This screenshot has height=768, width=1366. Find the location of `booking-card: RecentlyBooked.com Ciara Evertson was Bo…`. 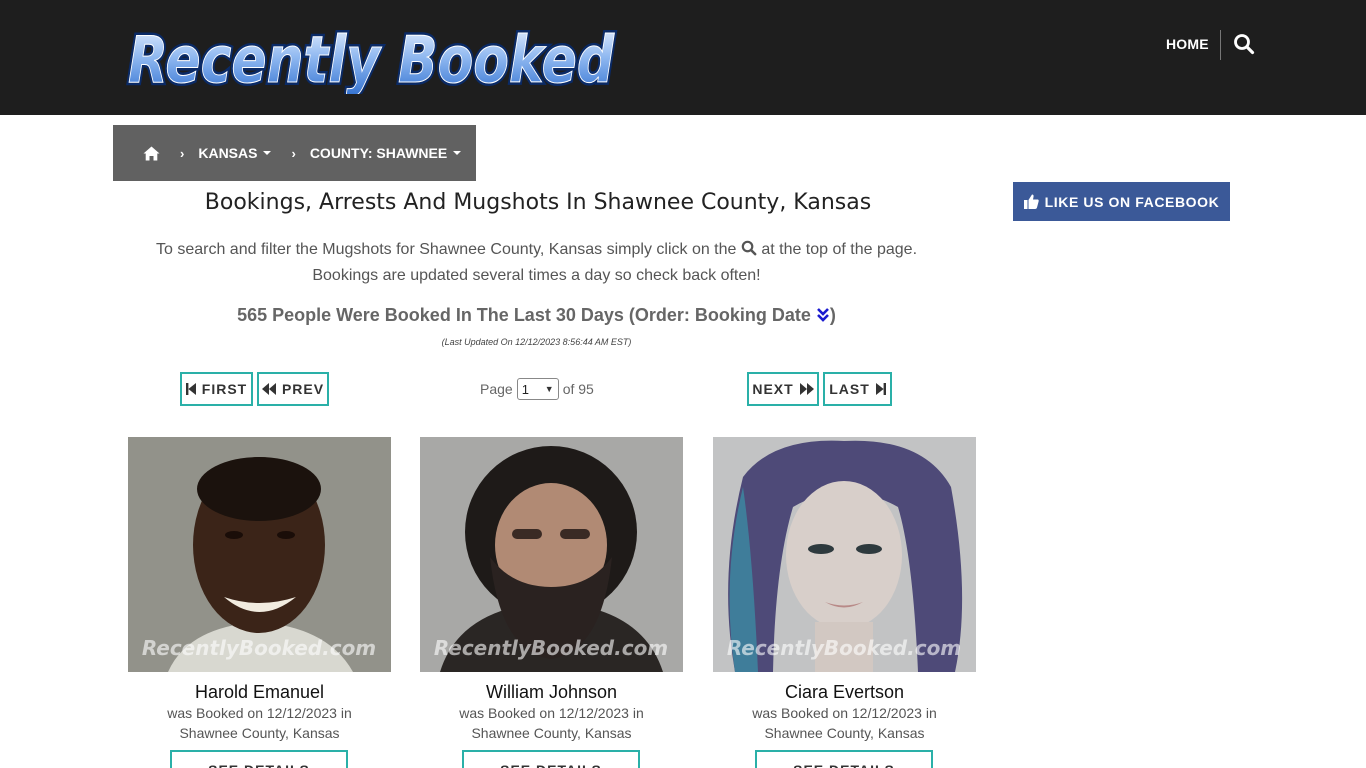

booking-card: RecentlyBooked.com Ciara Evertson was Bo… is located at coordinates (844, 590).